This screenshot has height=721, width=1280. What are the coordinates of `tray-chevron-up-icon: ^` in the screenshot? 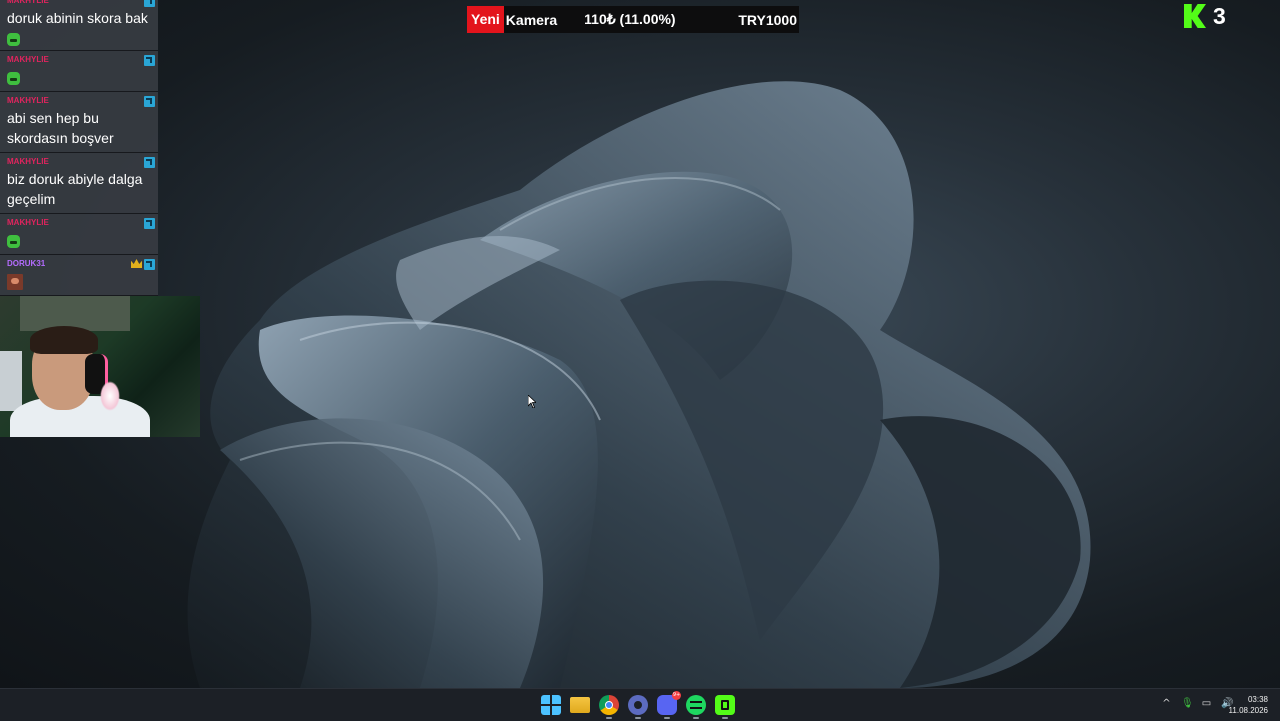 It's located at (1166, 704).